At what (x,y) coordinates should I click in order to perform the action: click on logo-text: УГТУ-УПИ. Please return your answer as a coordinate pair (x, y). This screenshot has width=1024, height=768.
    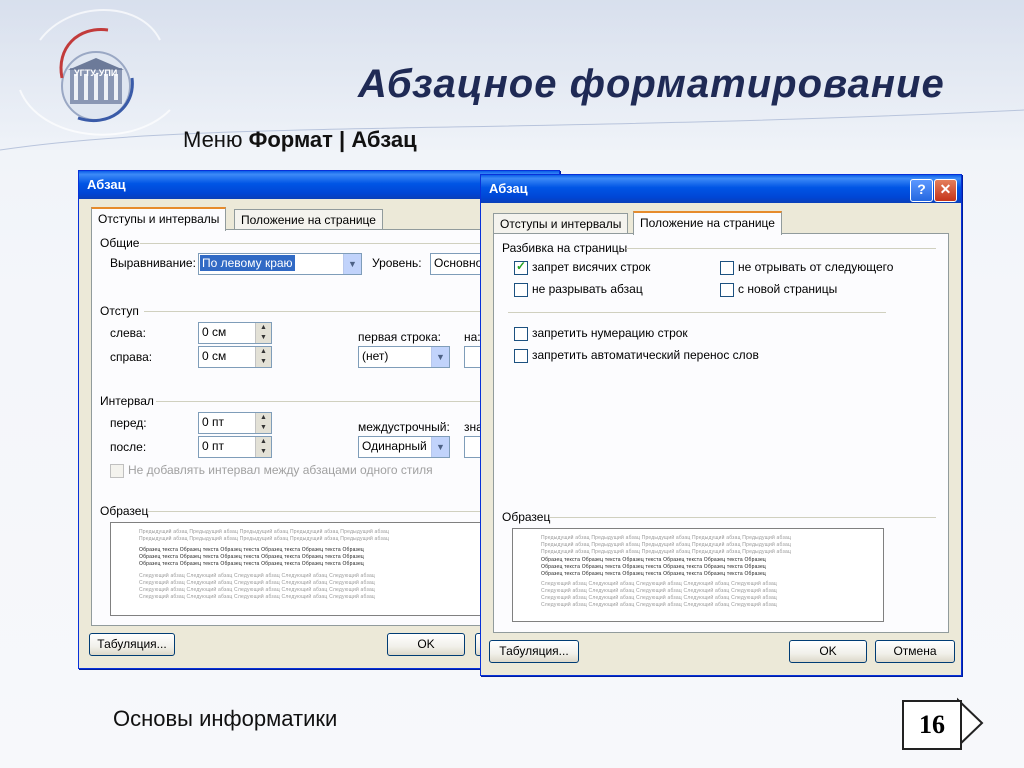
    Looking at the image, I should click on (96, 73).